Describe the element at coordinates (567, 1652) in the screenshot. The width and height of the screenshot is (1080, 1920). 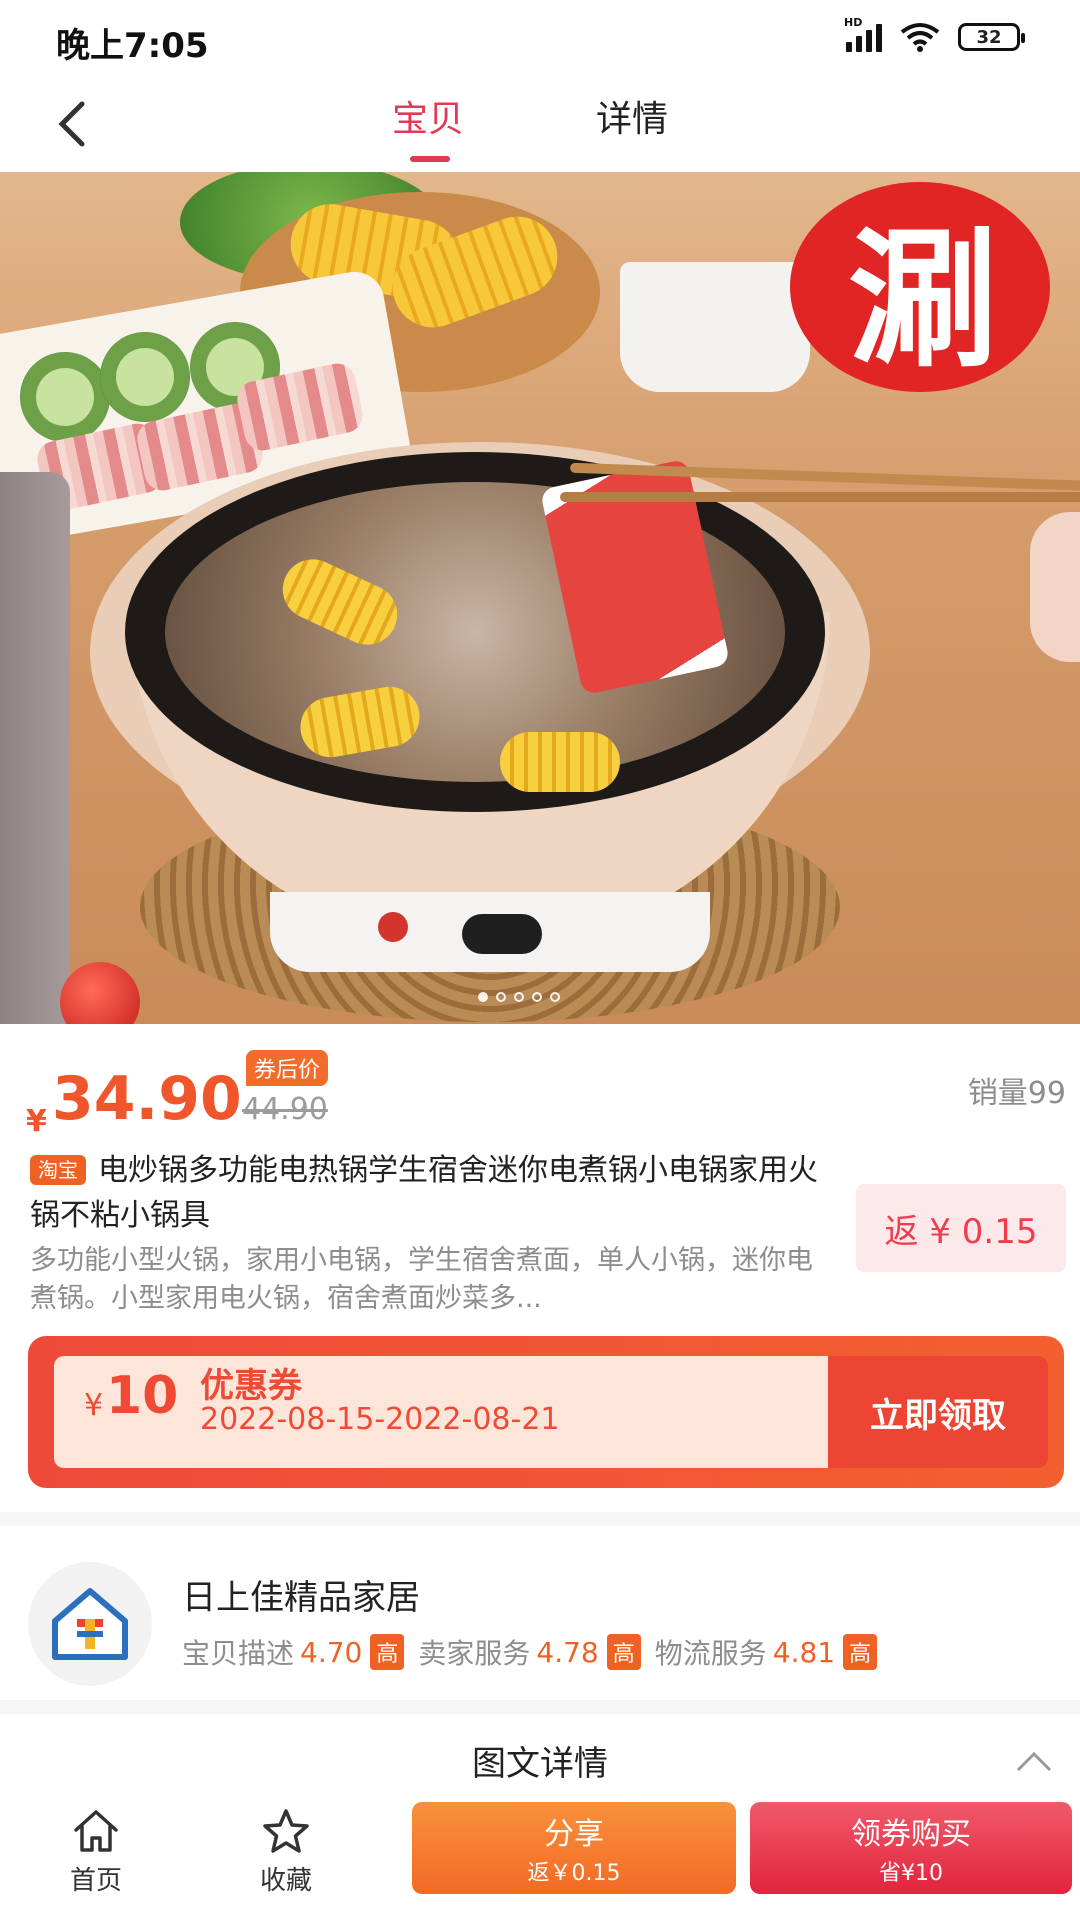
I see `score-value: 4.78` at that location.